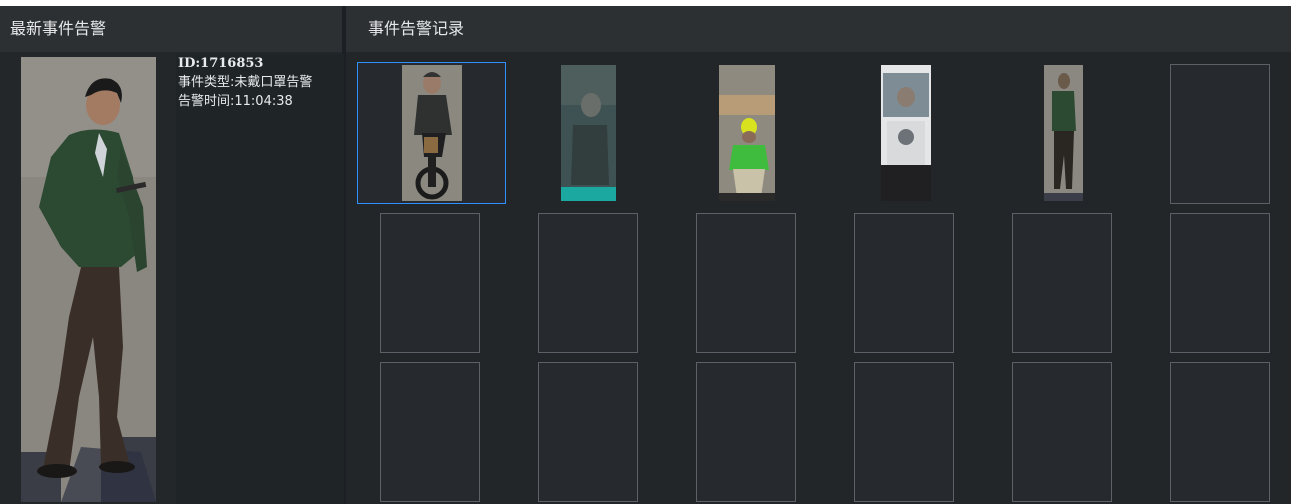  What do you see at coordinates (818, 29) in the screenshot?
I see `alarm-records-header: 事件告警记录` at bounding box center [818, 29].